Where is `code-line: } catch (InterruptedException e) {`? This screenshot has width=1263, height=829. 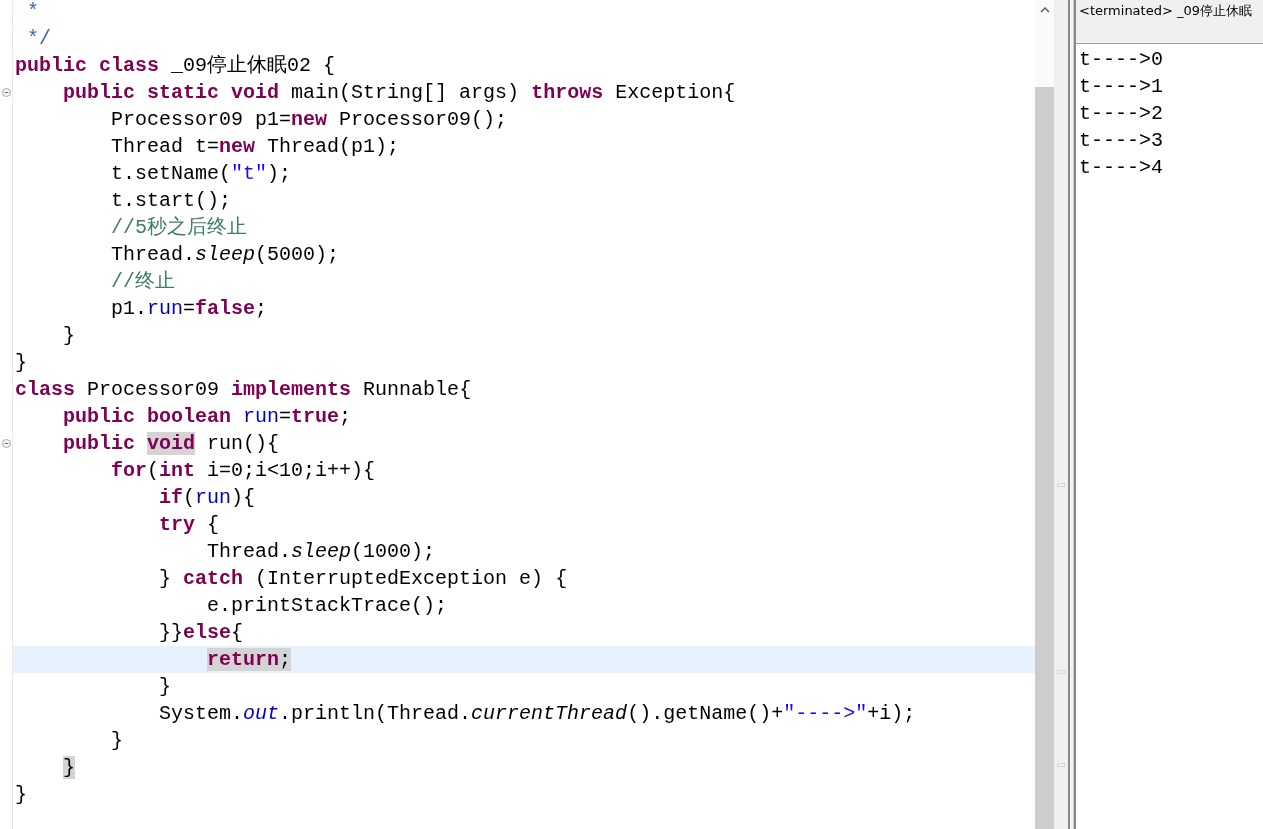
code-line: } catch (InterruptedException e) { is located at coordinates (363, 578).